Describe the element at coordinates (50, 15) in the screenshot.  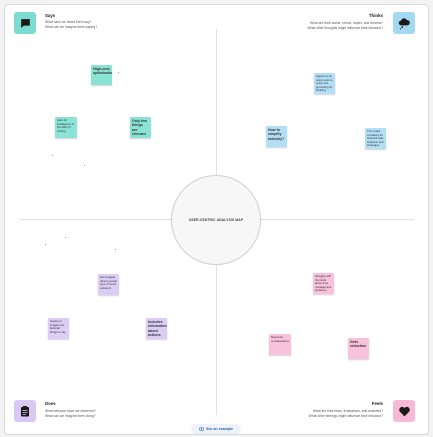
I see `says-title: Says` at that location.